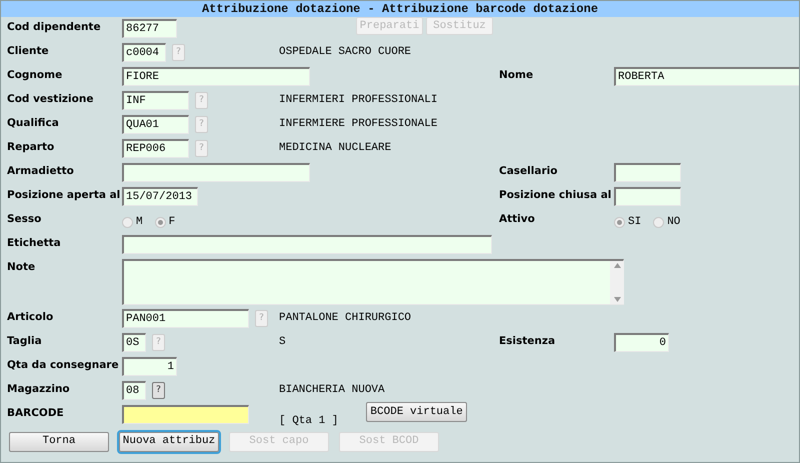 This screenshot has width=800, height=463. What do you see at coordinates (139, 222) in the screenshot?
I see `radio-label: M` at bounding box center [139, 222].